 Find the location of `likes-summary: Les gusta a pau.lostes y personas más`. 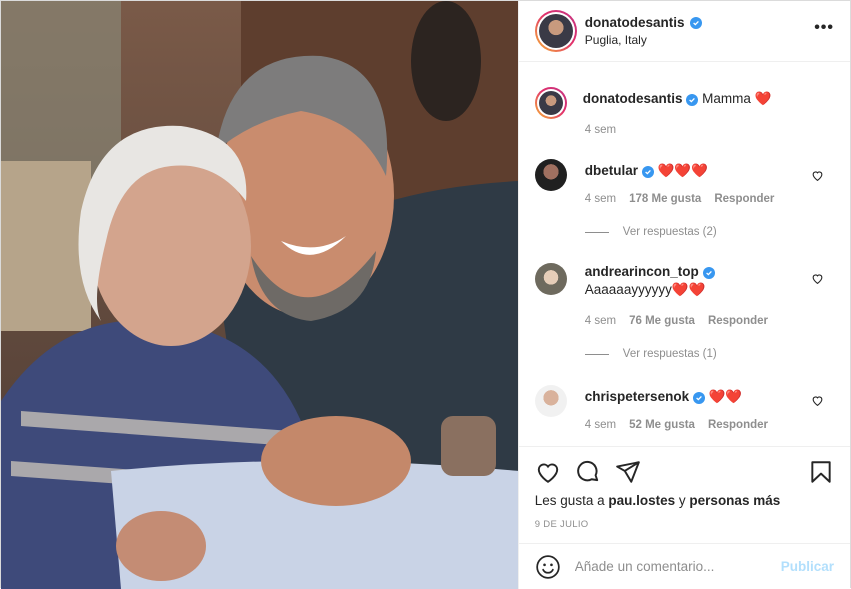

likes-summary: Les gusta a pau.lostes y personas más is located at coordinates (657, 500).